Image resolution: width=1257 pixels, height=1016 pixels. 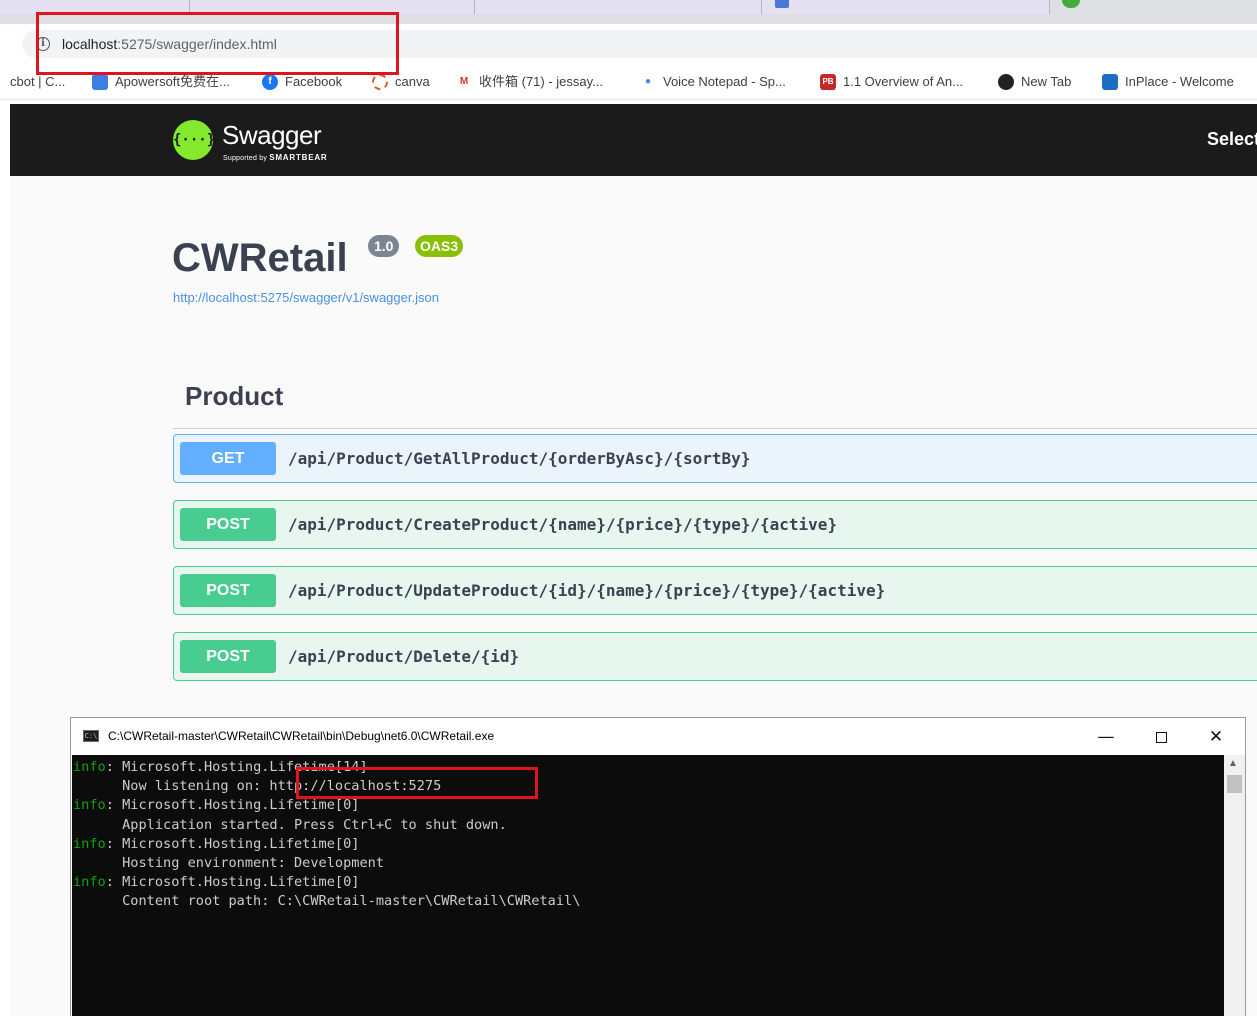 What do you see at coordinates (648, 786) in the screenshot?
I see `console-line: Now listening on: http://localhost:5275` at bounding box center [648, 786].